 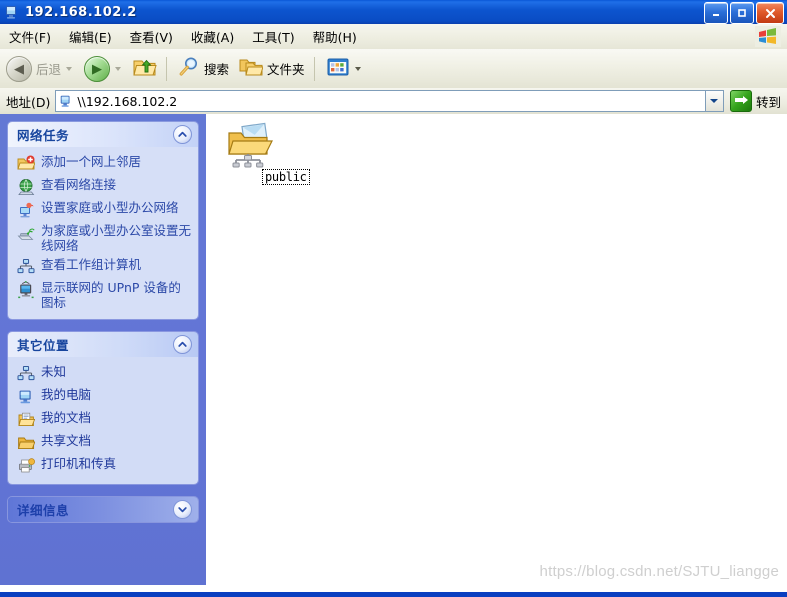 I want to click on search-label: 搜索, so click(x=217, y=69).